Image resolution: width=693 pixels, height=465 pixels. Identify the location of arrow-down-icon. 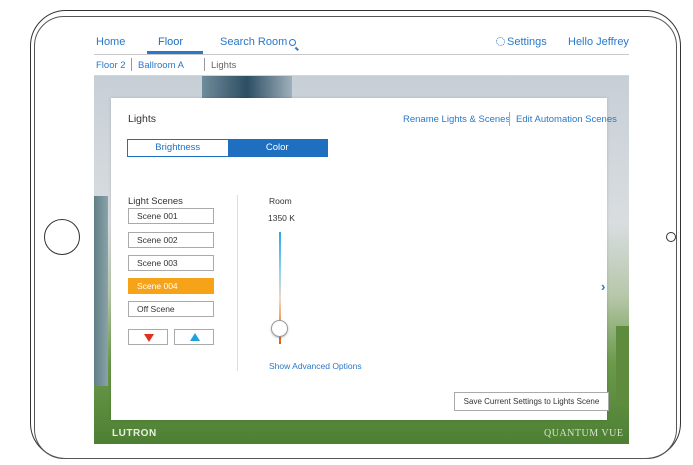
(149, 338).